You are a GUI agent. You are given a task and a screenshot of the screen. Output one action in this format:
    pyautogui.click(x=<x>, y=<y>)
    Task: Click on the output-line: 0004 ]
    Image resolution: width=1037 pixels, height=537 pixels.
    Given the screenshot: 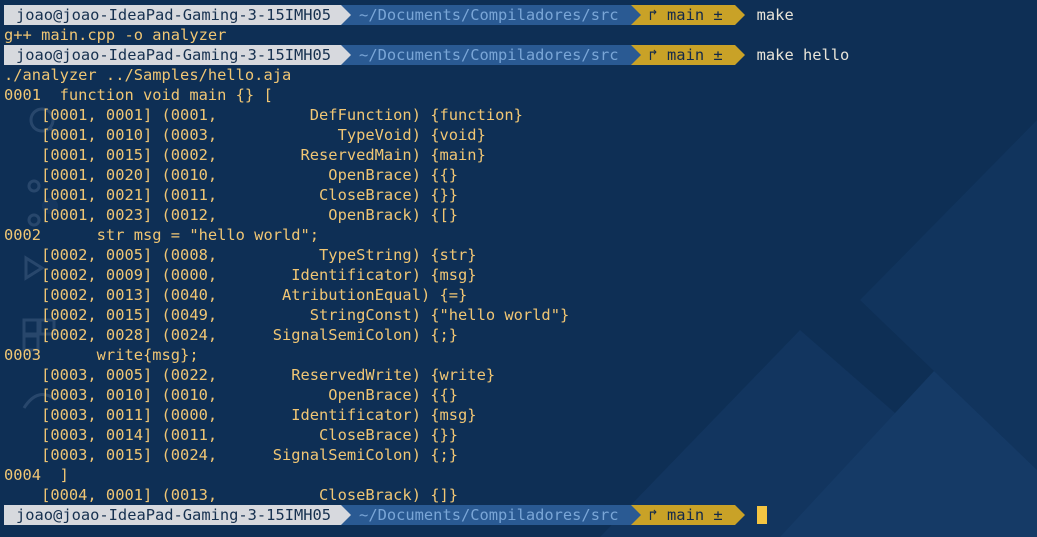 What is the action you would take?
    pyautogui.click(x=36, y=475)
    